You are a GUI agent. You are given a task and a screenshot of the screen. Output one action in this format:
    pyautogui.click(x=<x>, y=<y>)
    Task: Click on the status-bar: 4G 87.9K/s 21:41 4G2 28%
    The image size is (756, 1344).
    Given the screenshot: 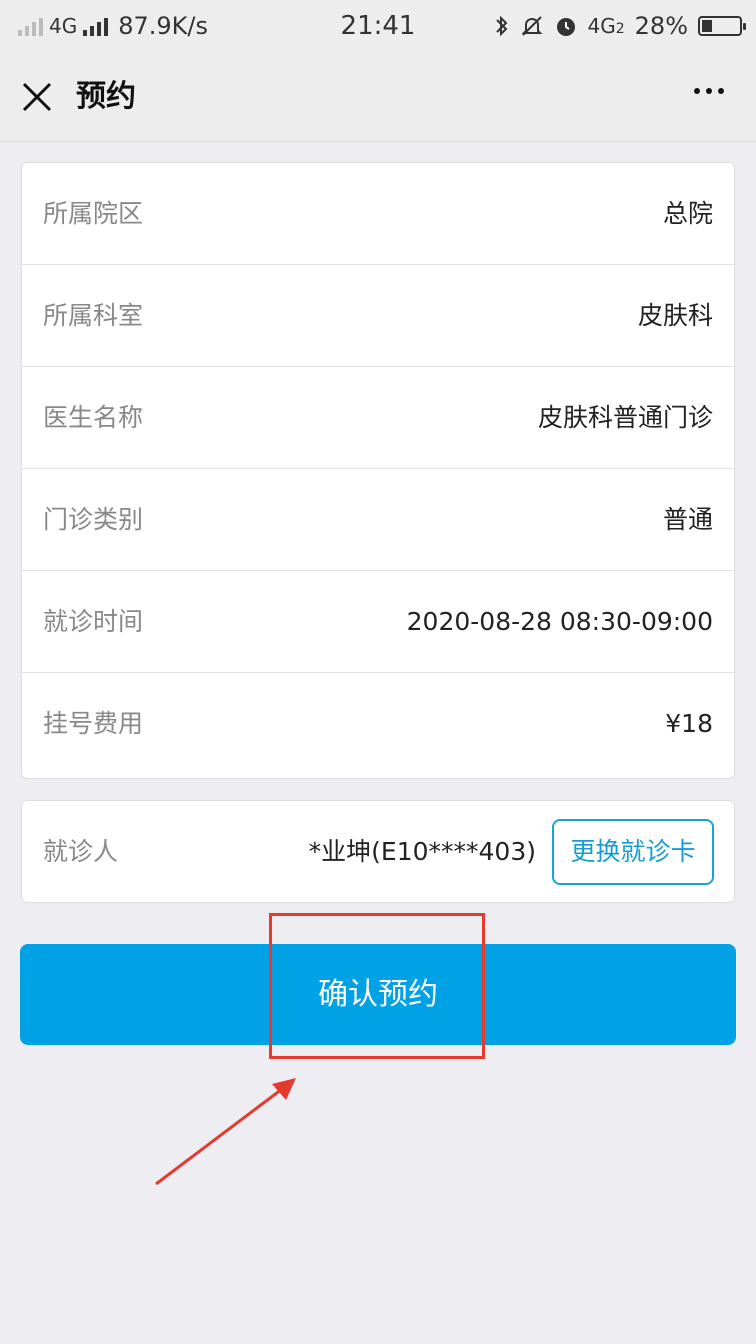 What is the action you would take?
    pyautogui.click(x=378, y=26)
    